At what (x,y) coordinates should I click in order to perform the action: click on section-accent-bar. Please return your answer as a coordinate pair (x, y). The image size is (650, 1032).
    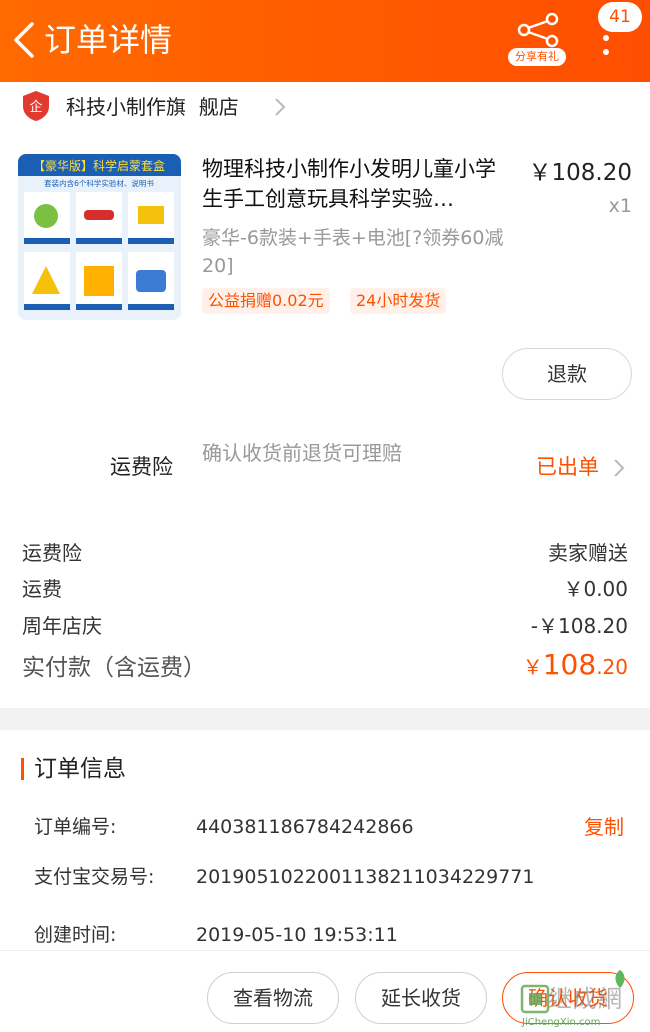
    Looking at the image, I should click on (22, 769).